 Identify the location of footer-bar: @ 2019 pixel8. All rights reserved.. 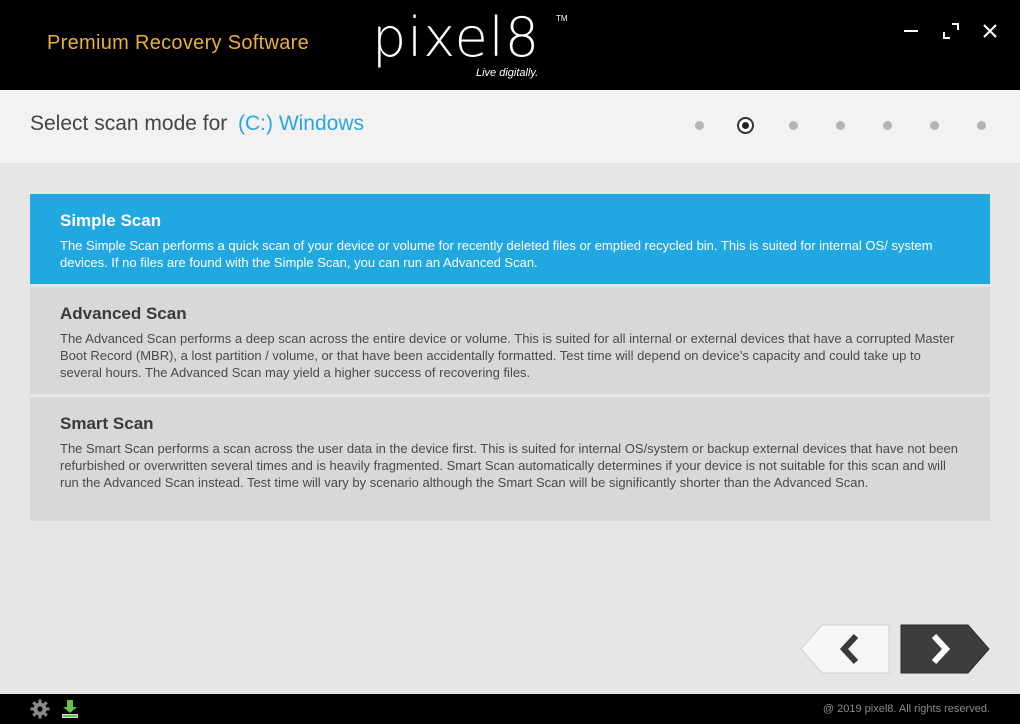
(510, 709).